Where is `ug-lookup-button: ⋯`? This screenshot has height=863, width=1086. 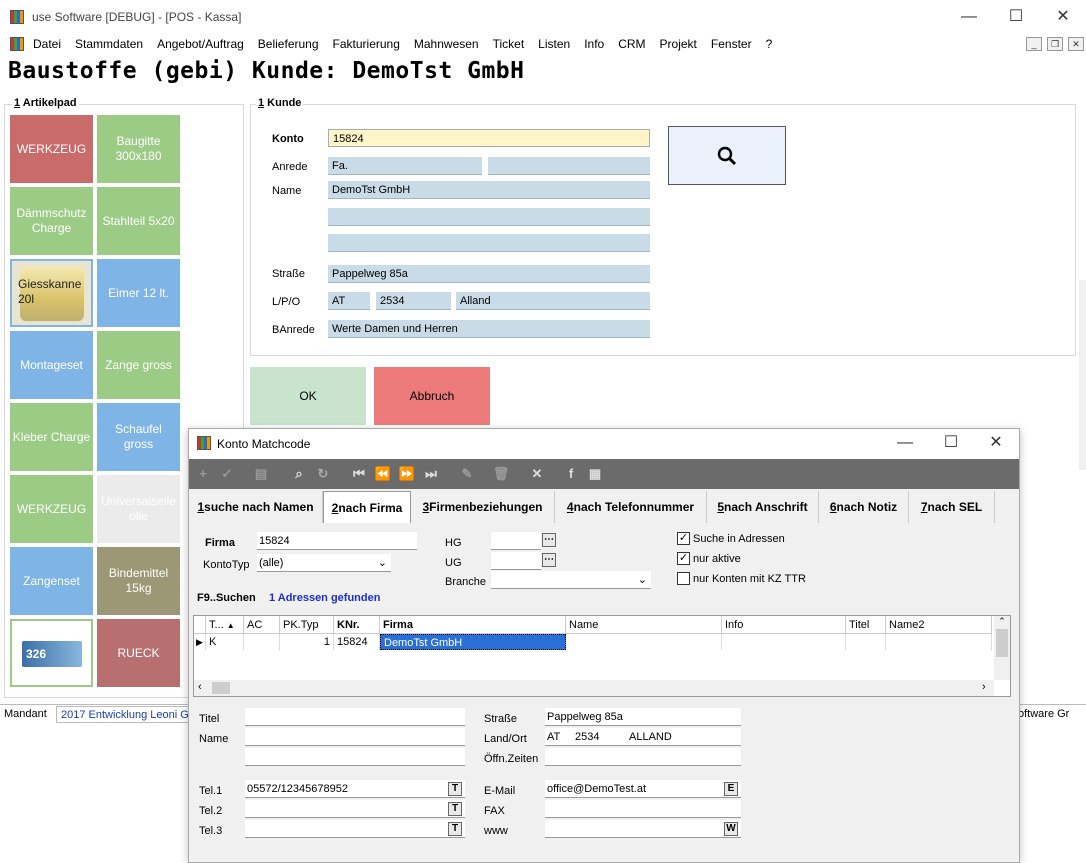 ug-lookup-button: ⋯ is located at coordinates (549, 560).